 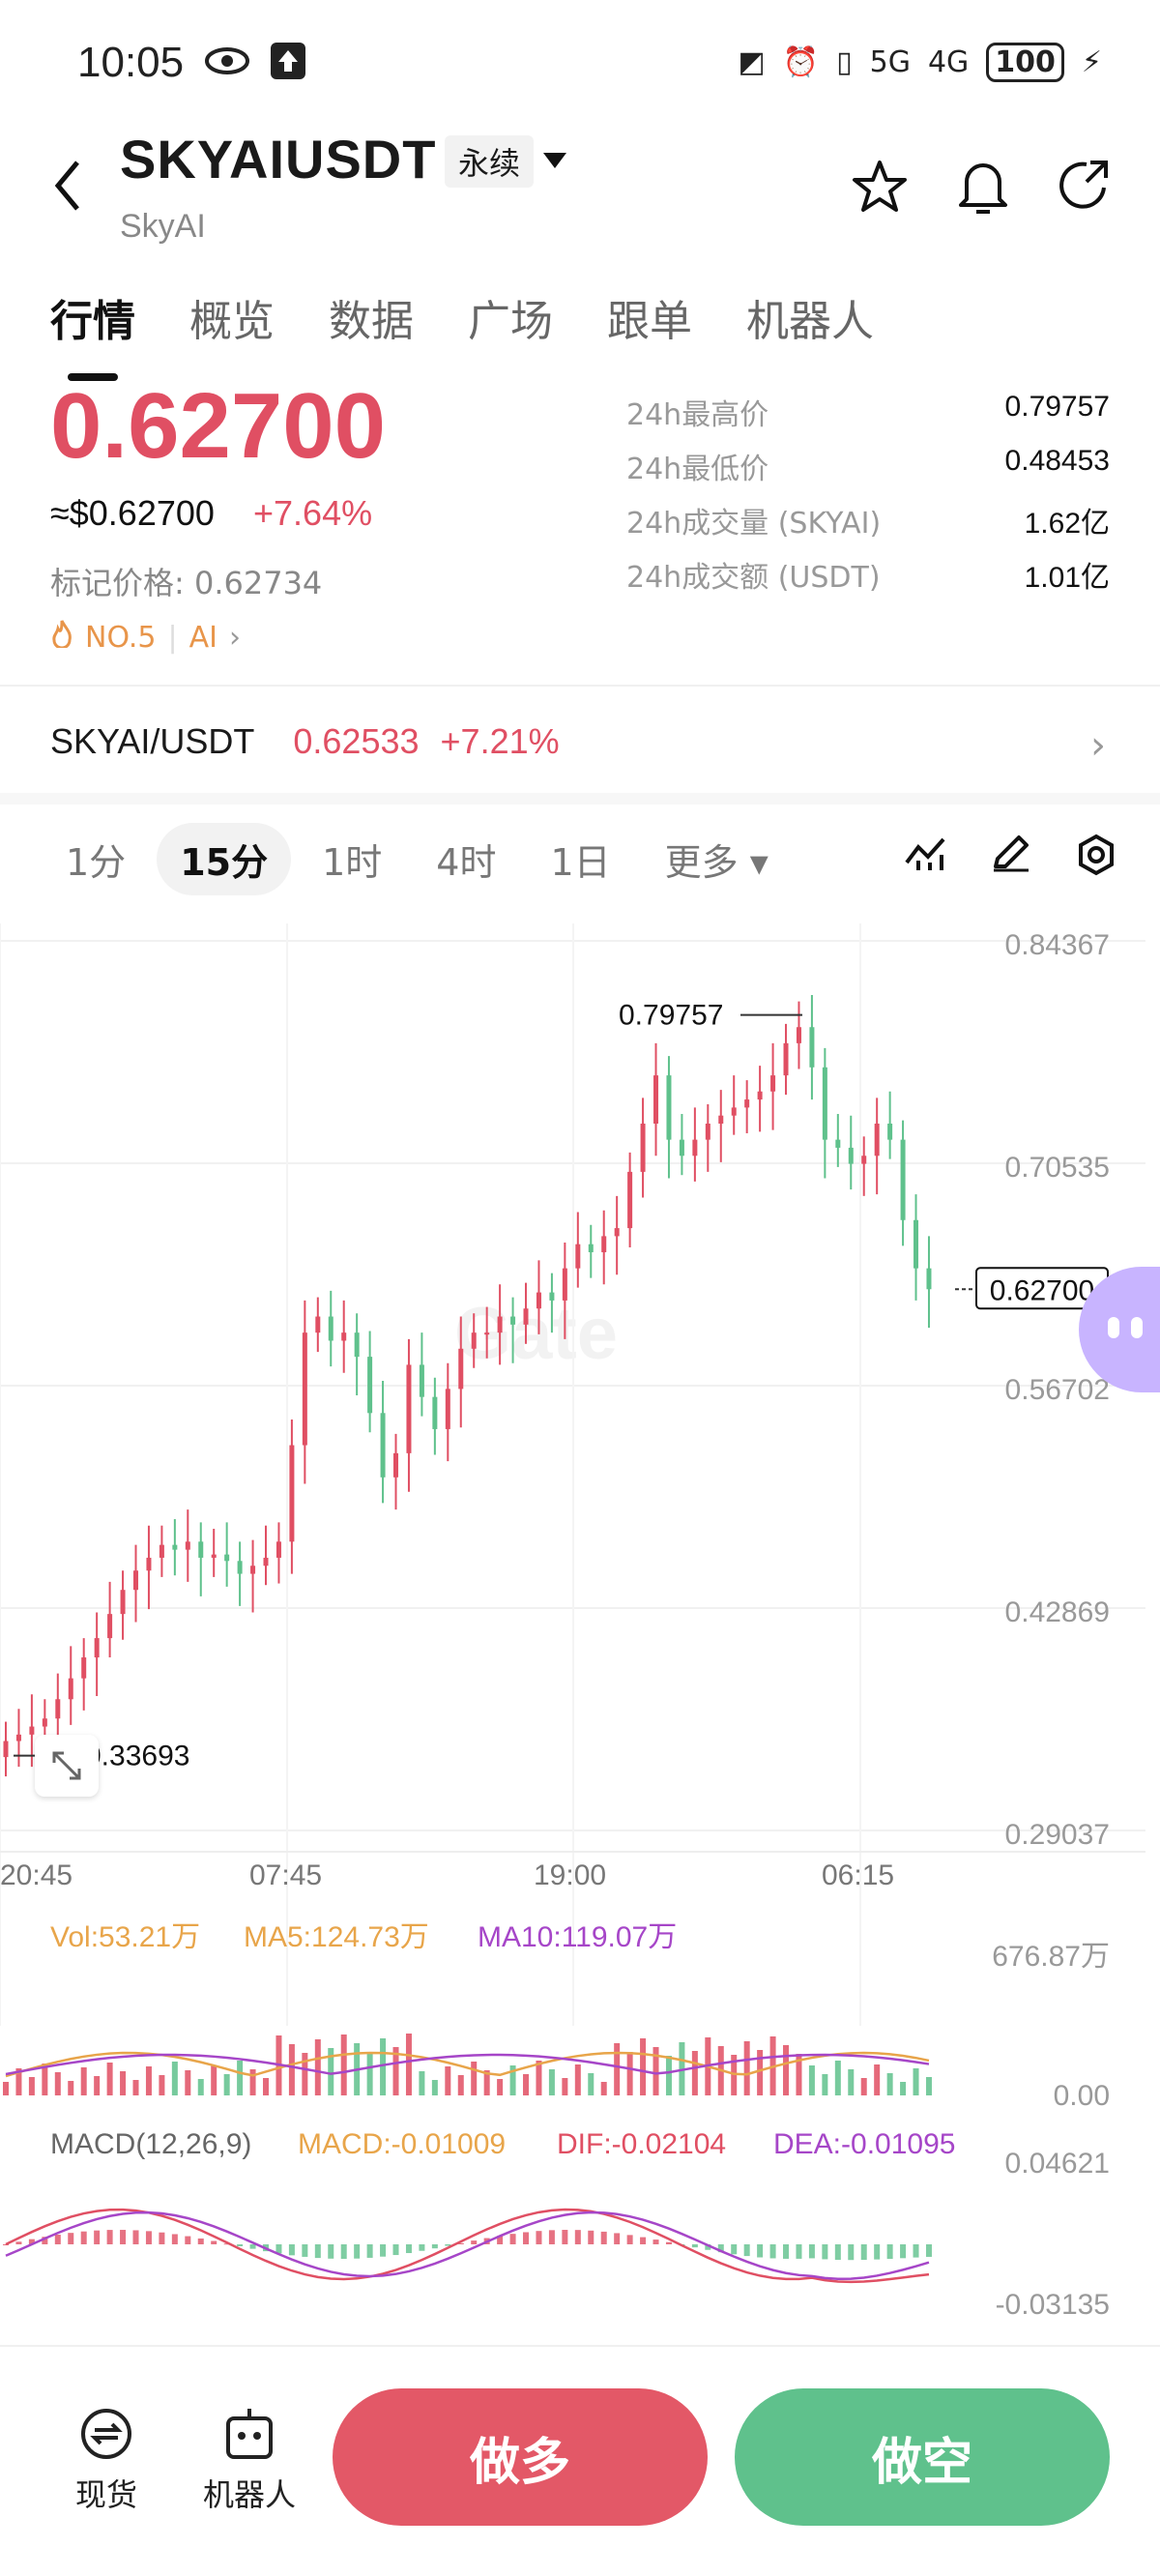 I want to click on nfc-icon: ◩, so click(x=752, y=62).